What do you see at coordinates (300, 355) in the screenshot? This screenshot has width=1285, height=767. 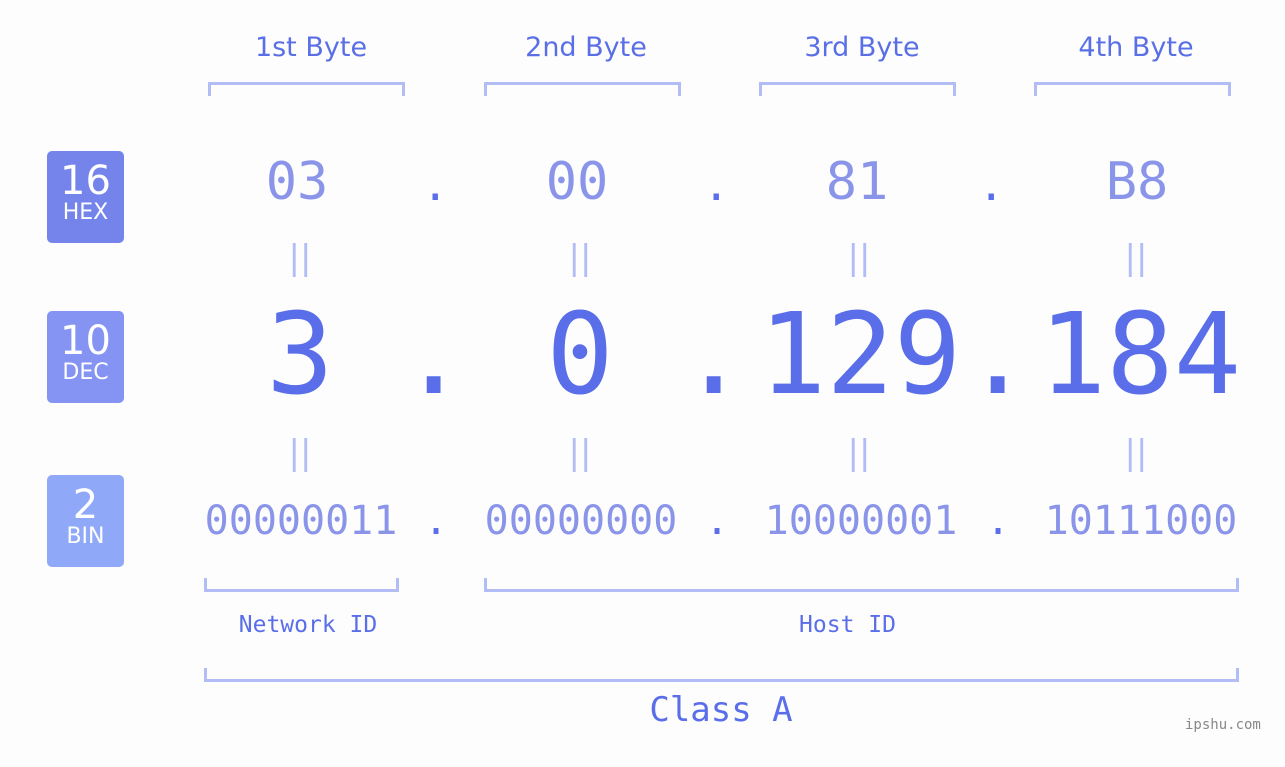 I see `dec-byte-1: 3` at bounding box center [300, 355].